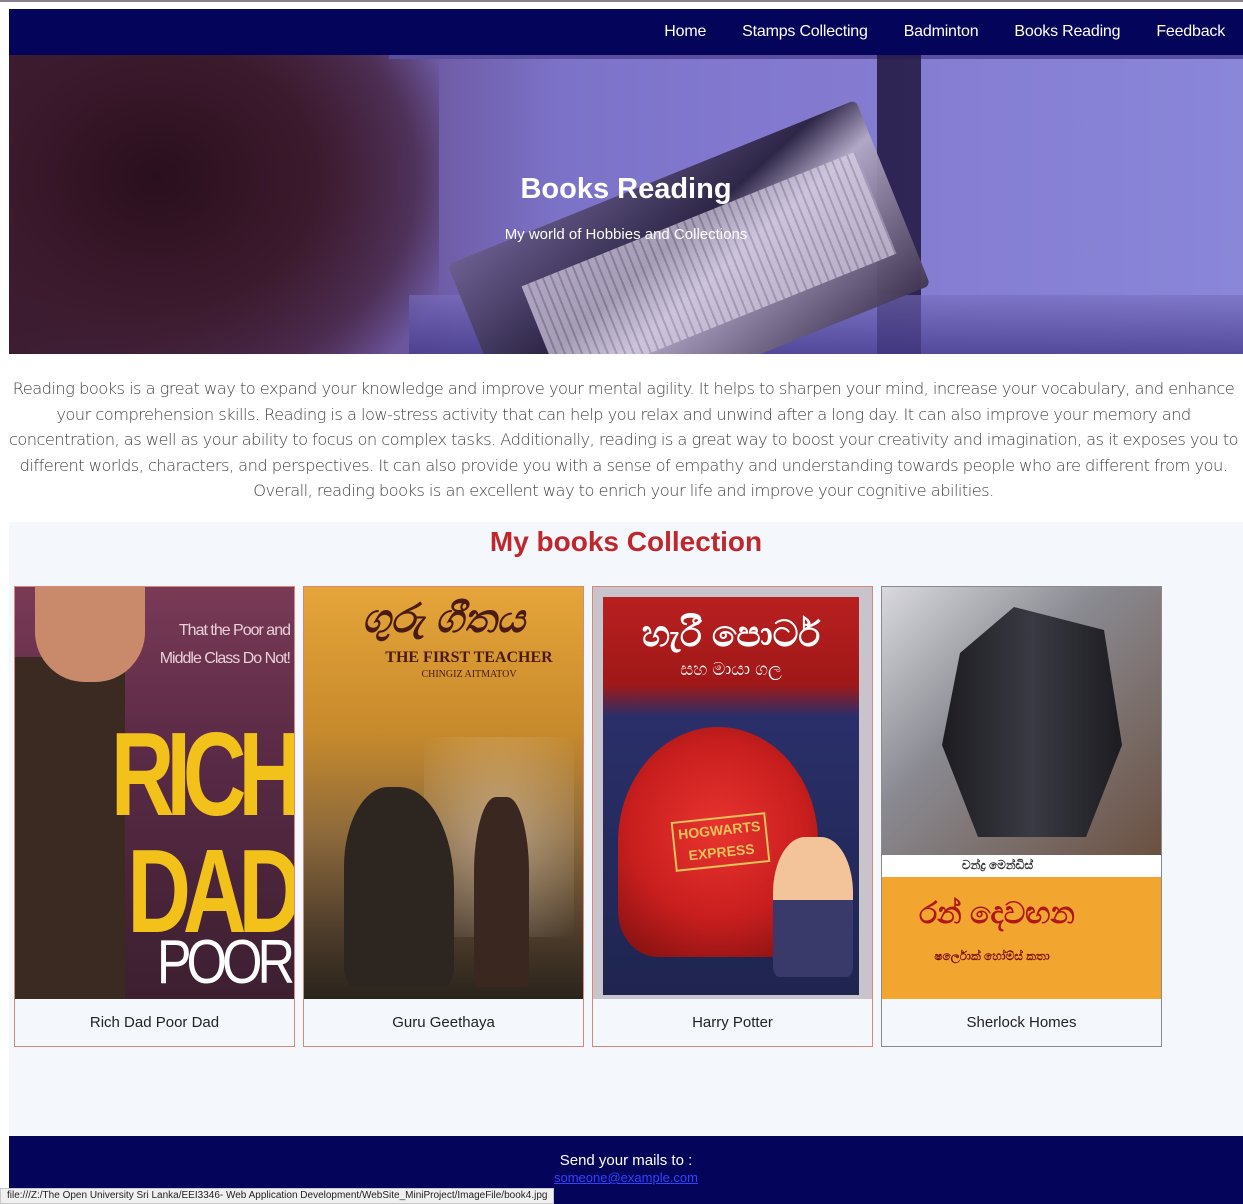 The width and height of the screenshot is (1243, 1204). What do you see at coordinates (1181, 32) in the screenshot?
I see `nav-item-feedback: Feedback` at bounding box center [1181, 32].